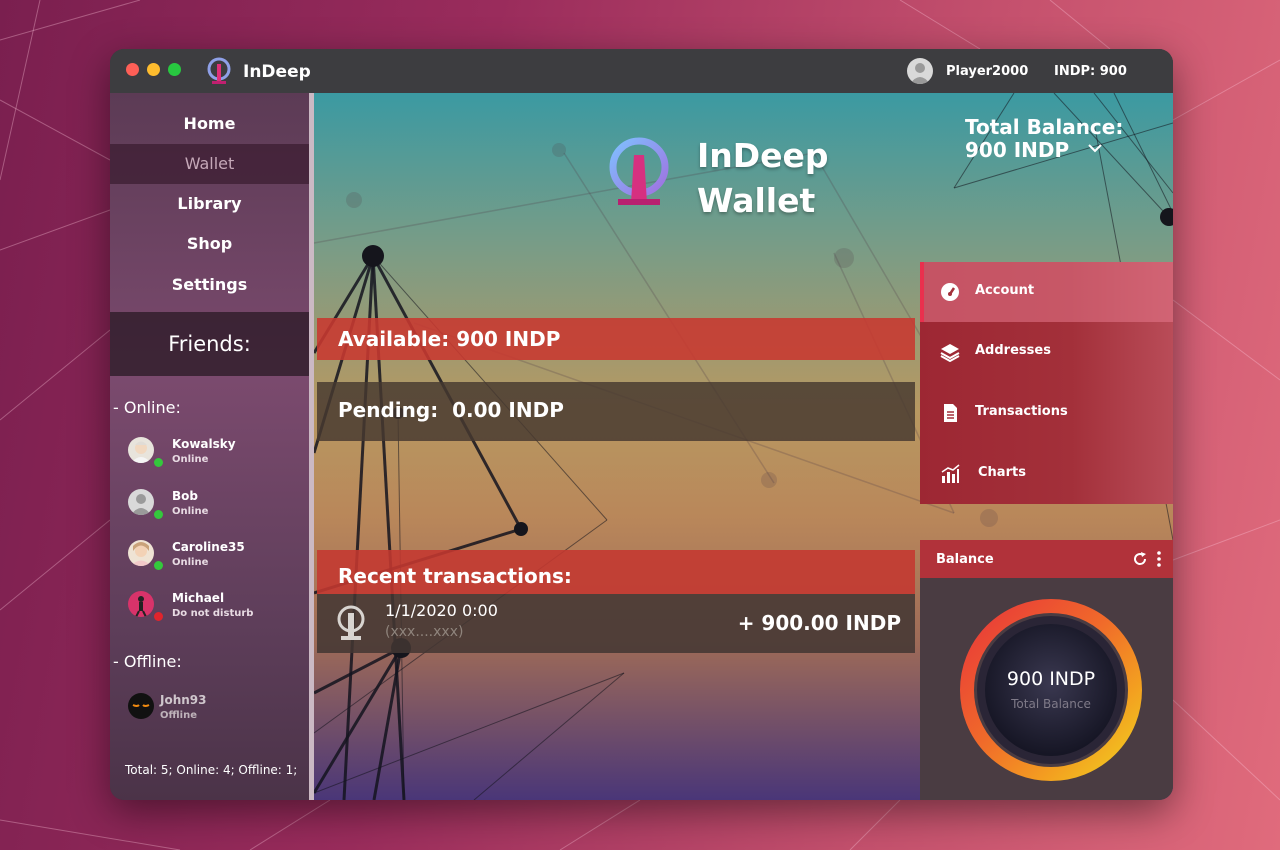 This screenshot has width=1280, height=850. Describe the element at coordinates (1021, 411) in the screenshot. I see `menu-transactions-label: Transactions` at that location.